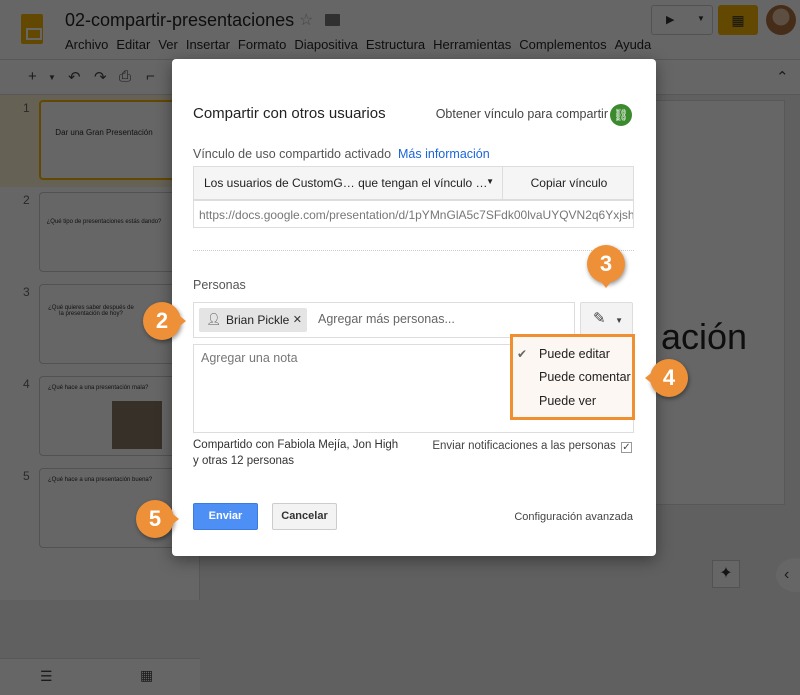 The image size is (800, 695). I want to click on new-slide-icon: +, so click(32, 76).